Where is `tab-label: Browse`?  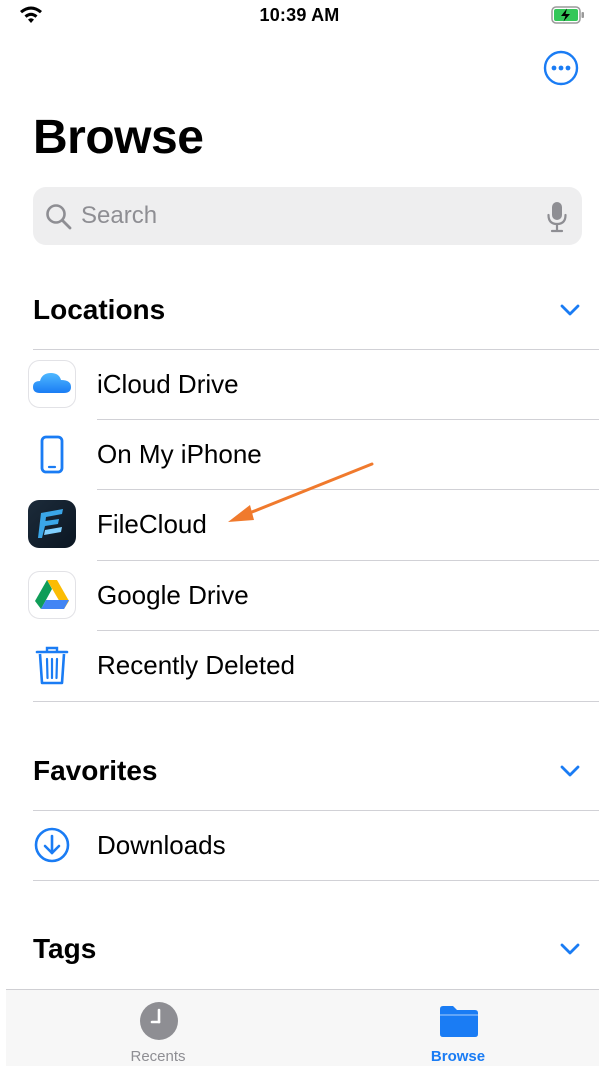
tab-label: Browse is located at coordinates (458, 1056).